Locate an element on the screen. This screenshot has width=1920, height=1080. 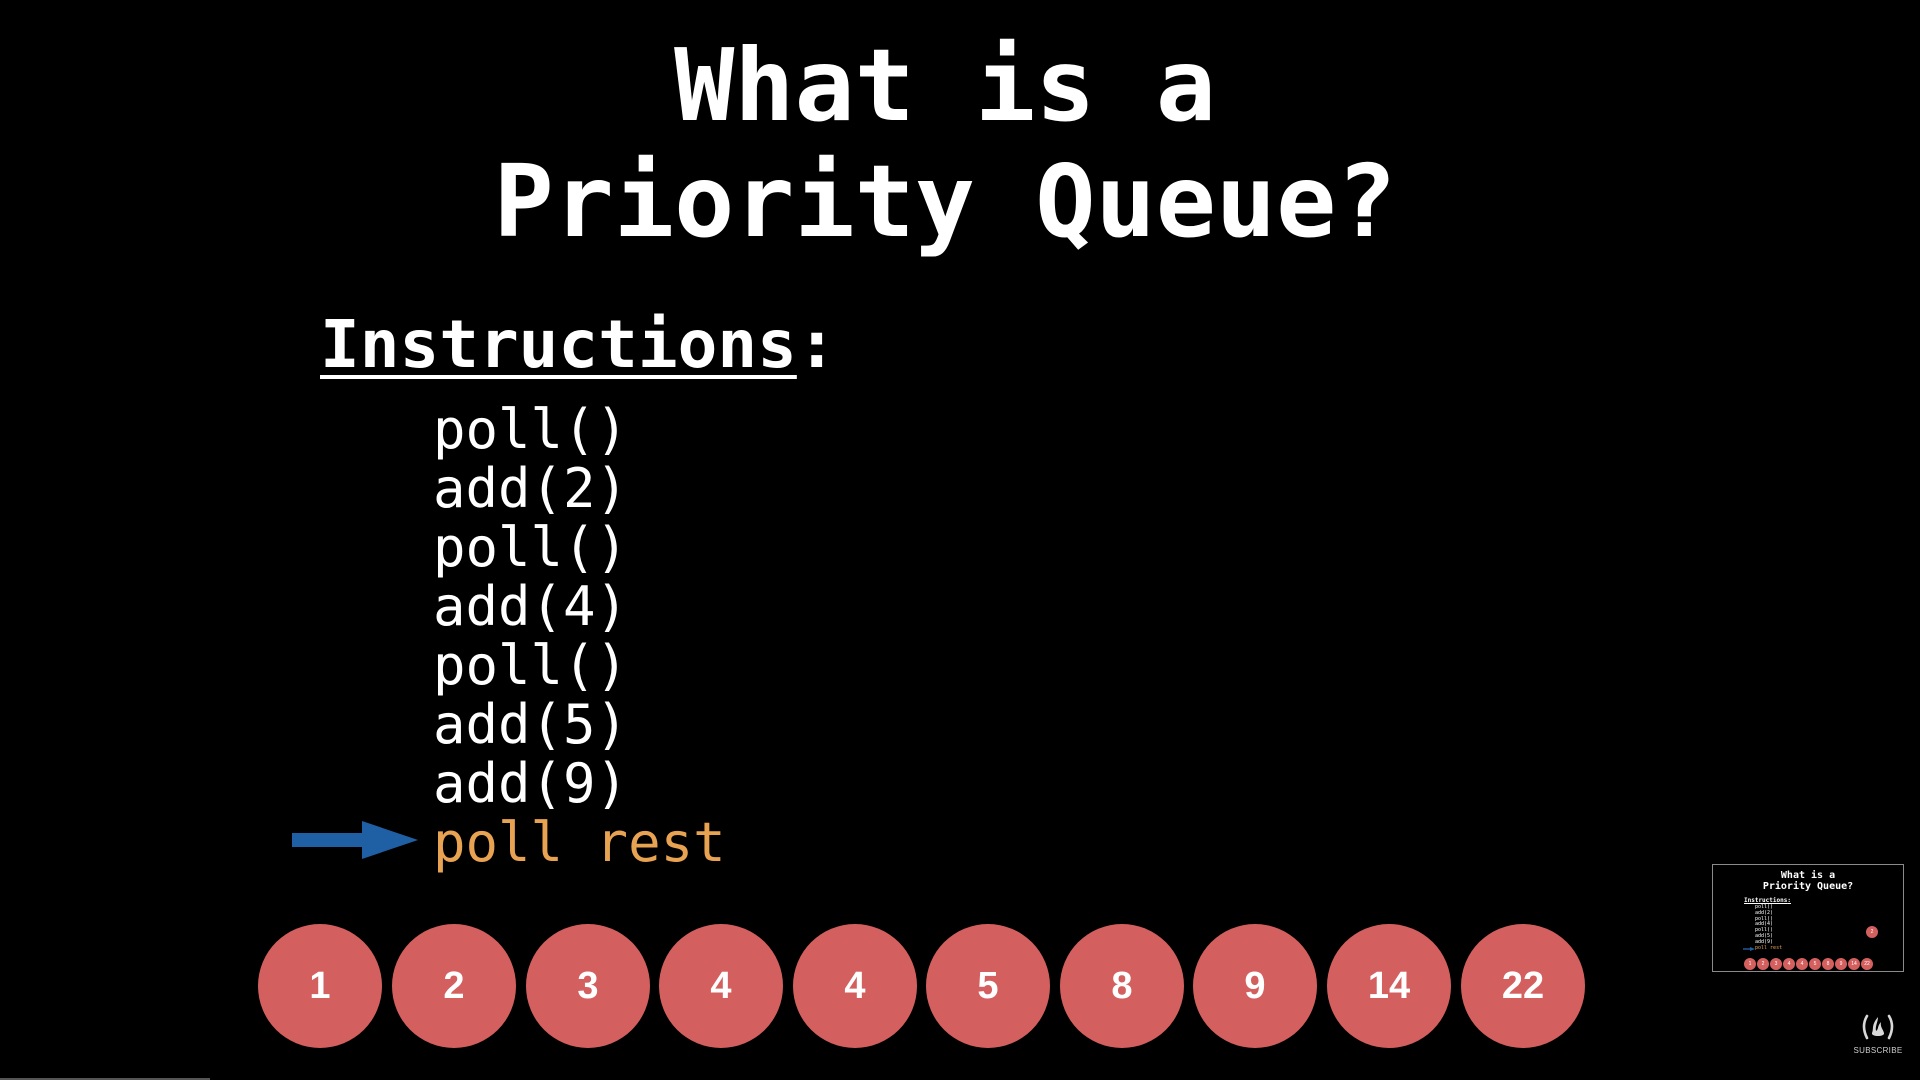
instructions-heading: Instructions: is located at coordinates (578, 345).